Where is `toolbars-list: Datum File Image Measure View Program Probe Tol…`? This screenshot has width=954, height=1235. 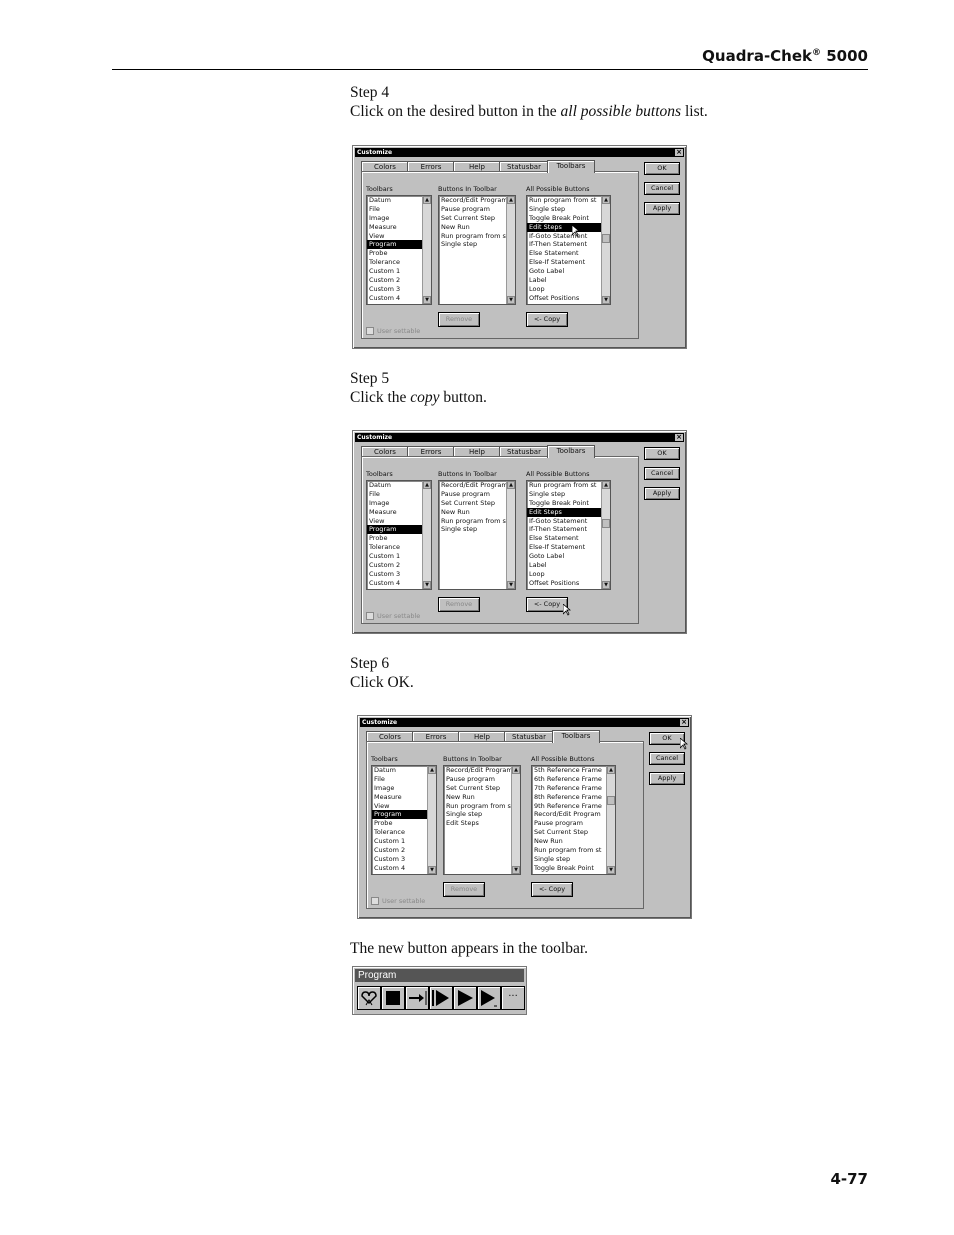 toolbars-list: Datum File Image Measure View Program Probe Tol… is located at coordinates (399, 250).